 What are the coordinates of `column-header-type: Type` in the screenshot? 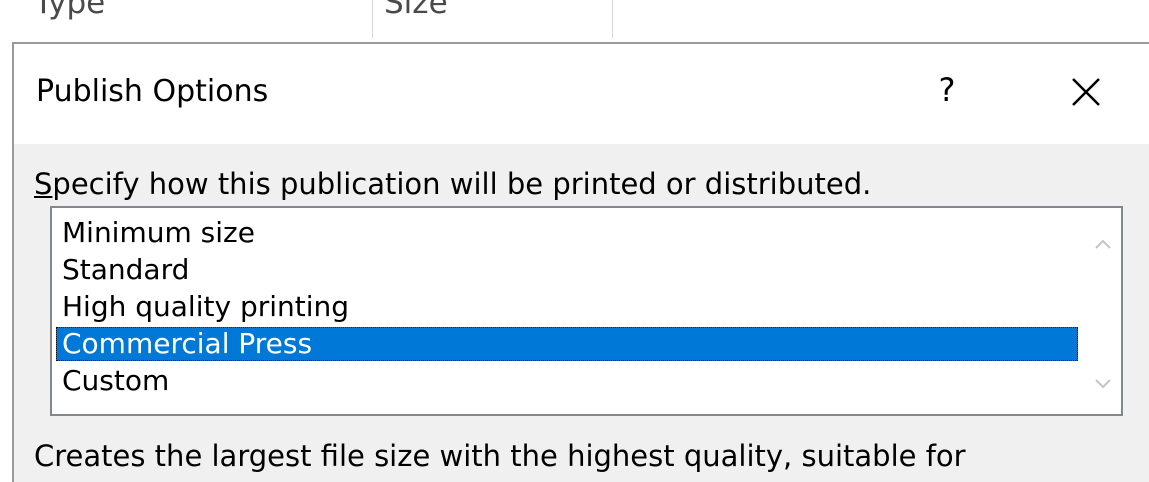 It's located at (69, 9).